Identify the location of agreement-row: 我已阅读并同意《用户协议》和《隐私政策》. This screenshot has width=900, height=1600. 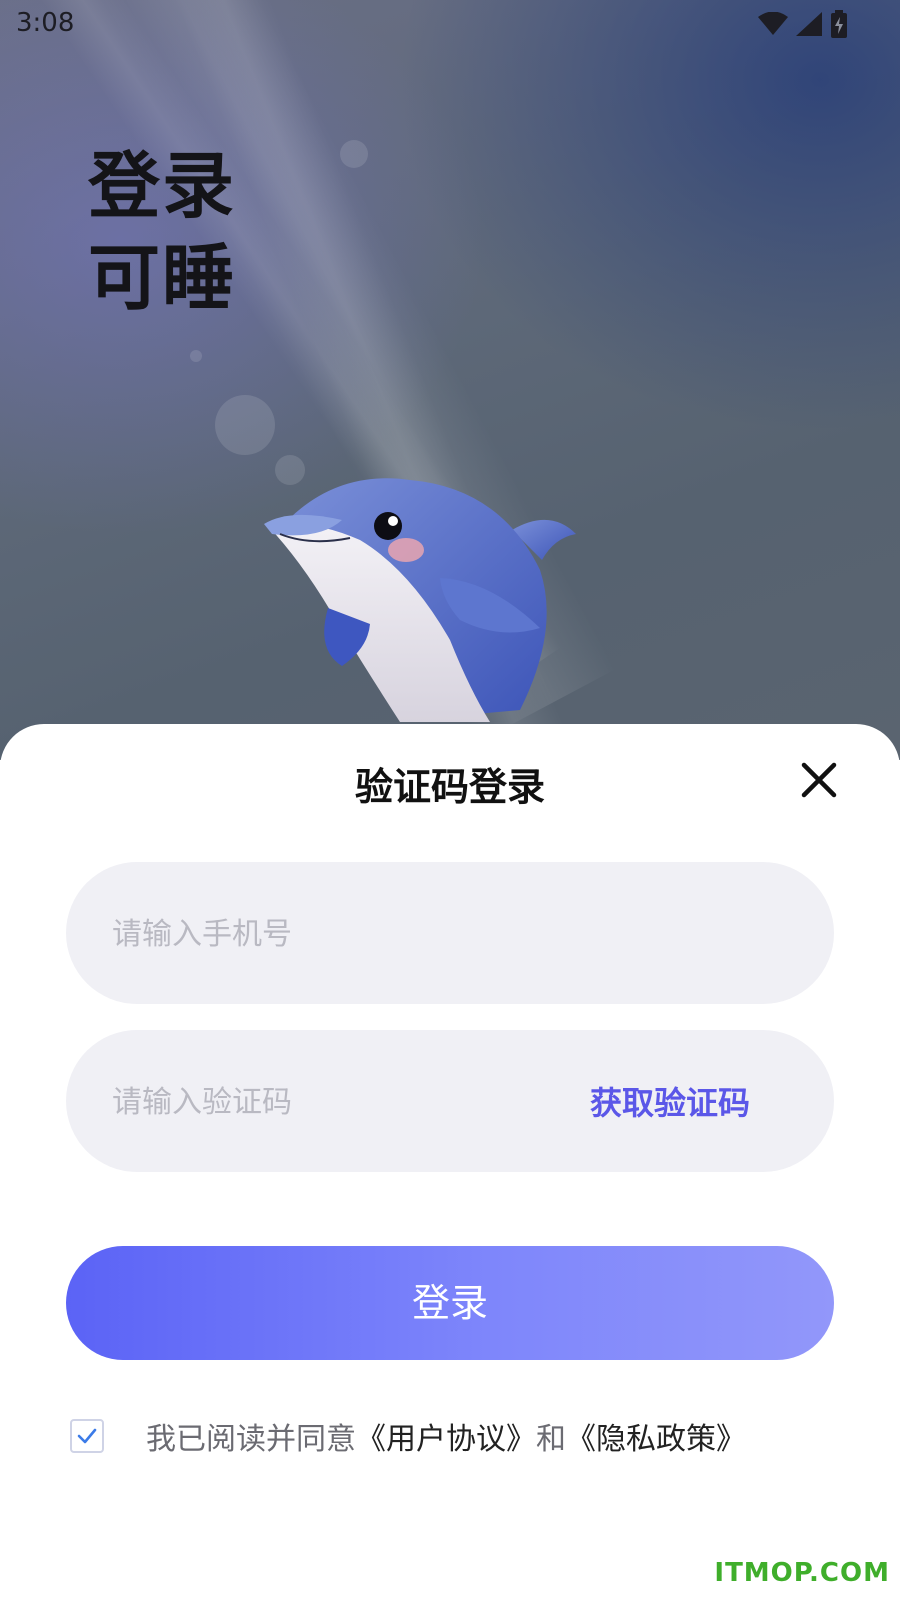
(408, 1436).